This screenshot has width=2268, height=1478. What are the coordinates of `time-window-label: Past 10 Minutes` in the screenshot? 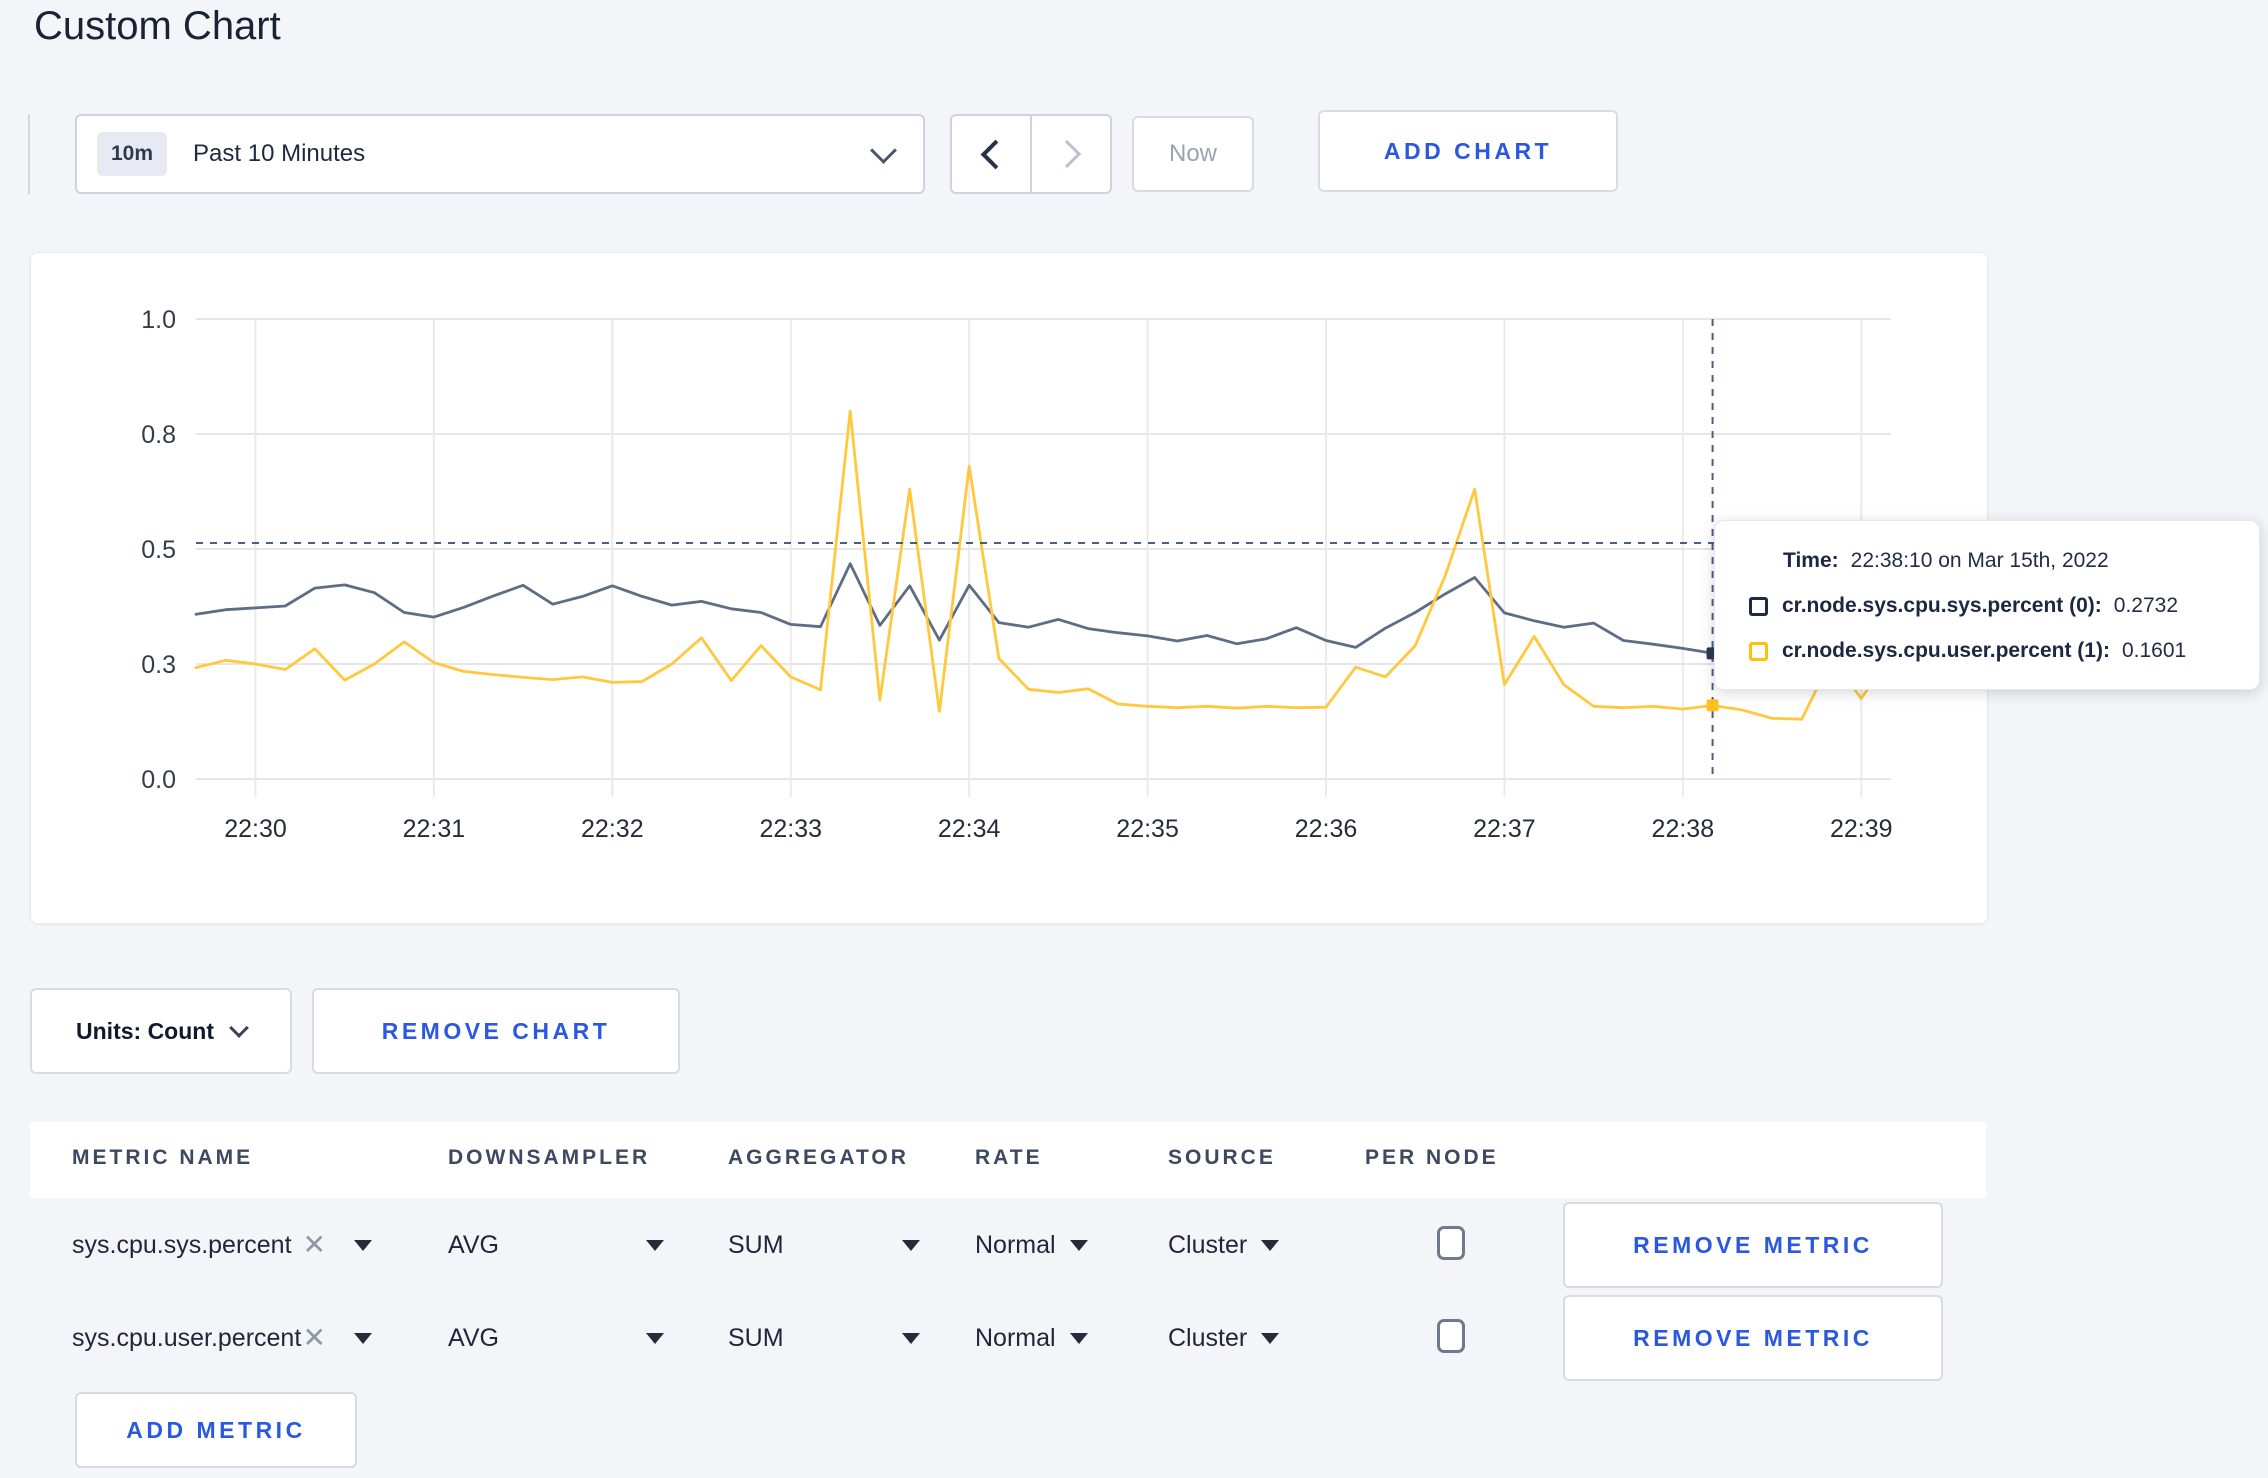 It's located at (279, 153).